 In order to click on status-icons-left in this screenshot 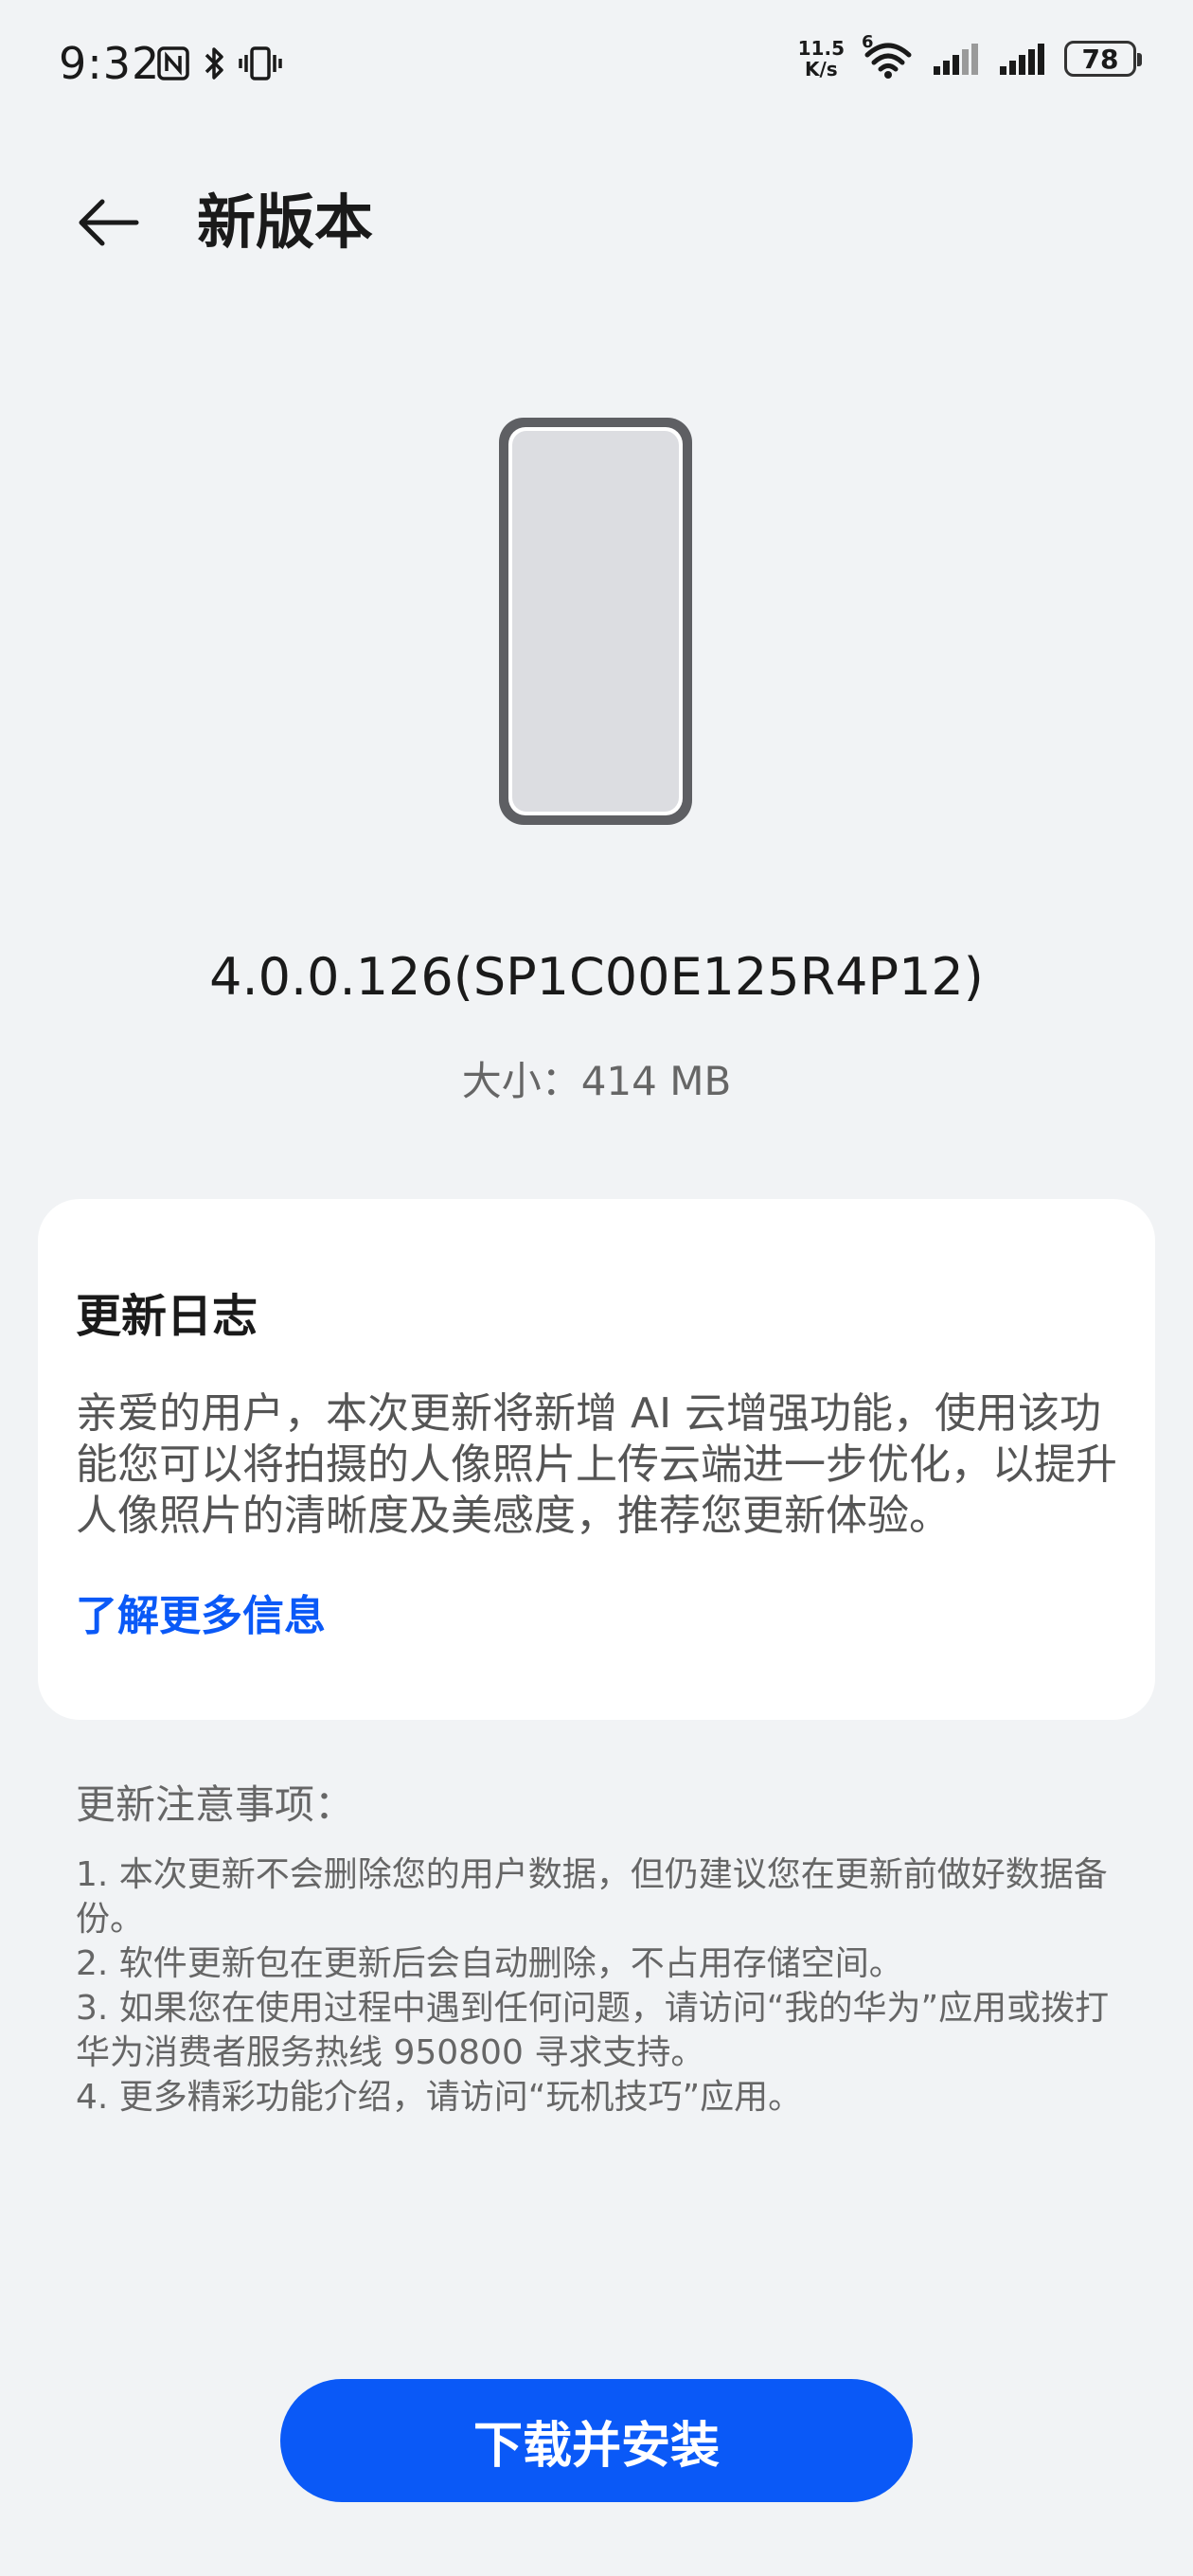, I will do `click(219, 63)`.